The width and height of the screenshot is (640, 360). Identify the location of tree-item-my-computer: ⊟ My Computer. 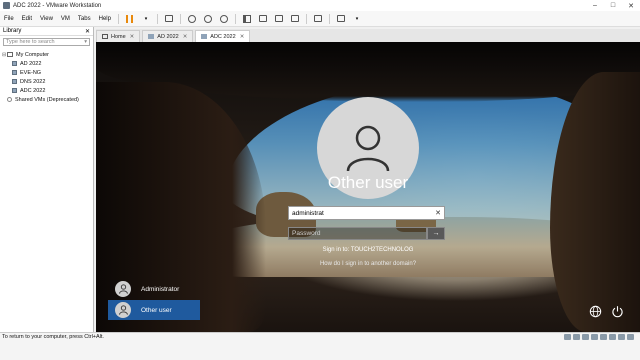
(46, 54).